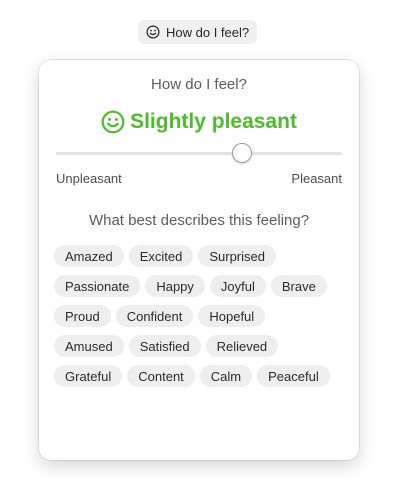 The image size is (398, 484). I want to click on feeling-question: What best describes this feeling?, so click(199, 220).